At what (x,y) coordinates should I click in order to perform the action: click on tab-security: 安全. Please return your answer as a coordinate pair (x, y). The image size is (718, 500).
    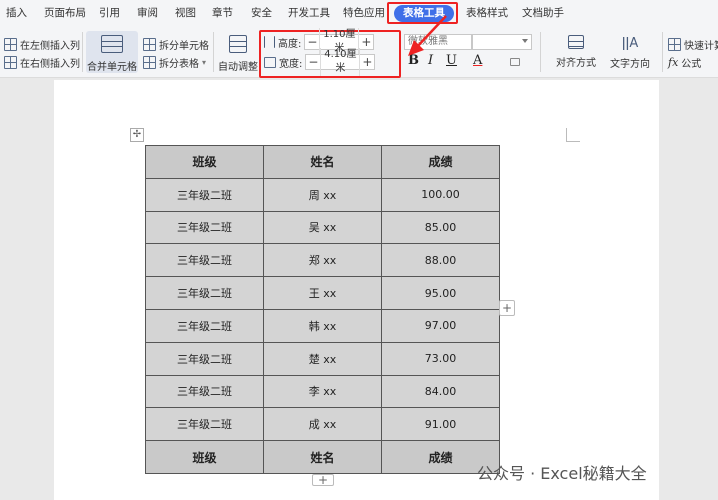
    Looking at the image, I should click on (261, 13).